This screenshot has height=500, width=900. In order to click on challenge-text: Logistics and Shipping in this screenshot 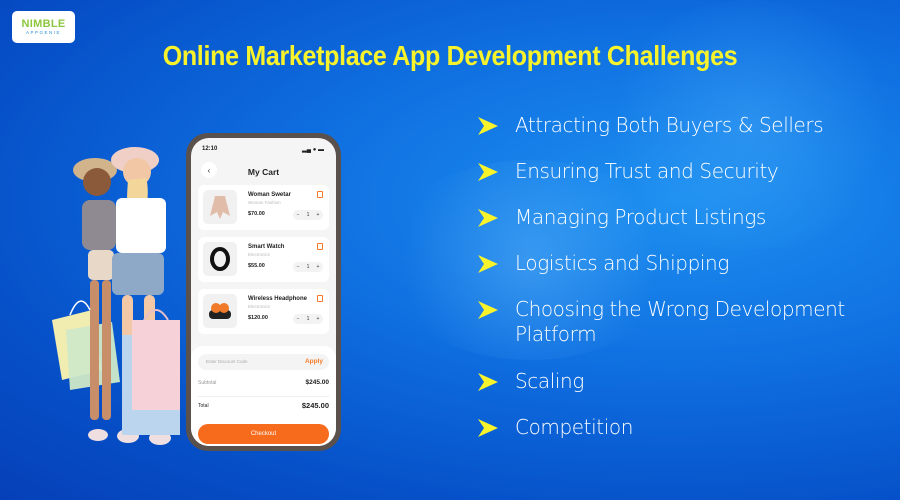, I will do `click(622, 263)`.